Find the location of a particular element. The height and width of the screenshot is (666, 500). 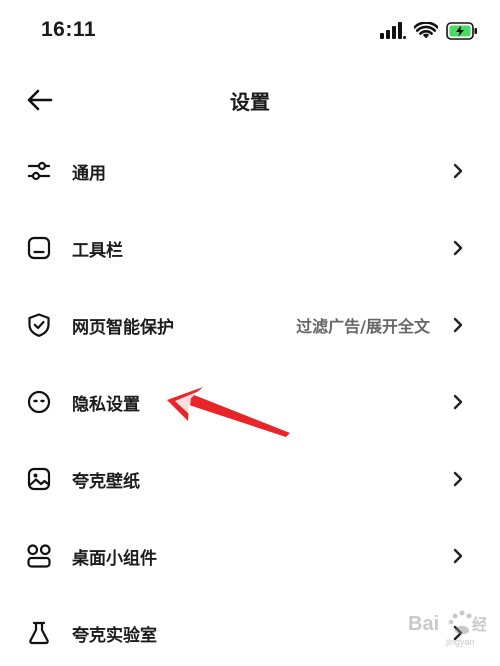

settings-item-web-protection: 网页智能保护 过滤广告/展开全文 is located at coordinates (250, 324).